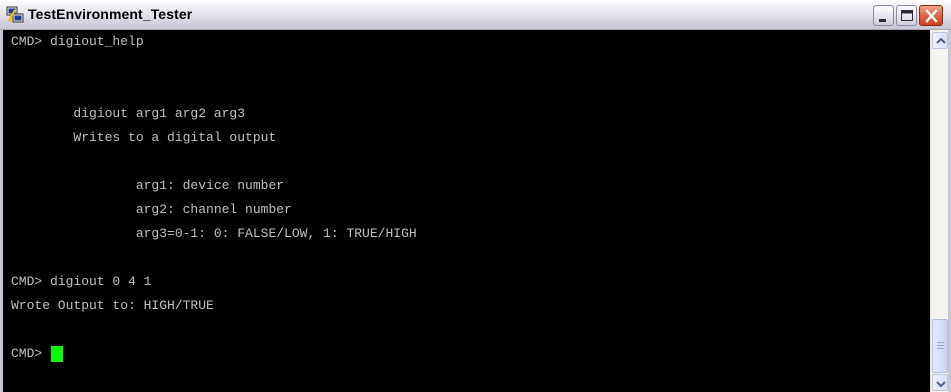 Image resolution: width=951 pixels, height=392 pixels. I want to click on console-line: arg1: device number, so click(148, 185).